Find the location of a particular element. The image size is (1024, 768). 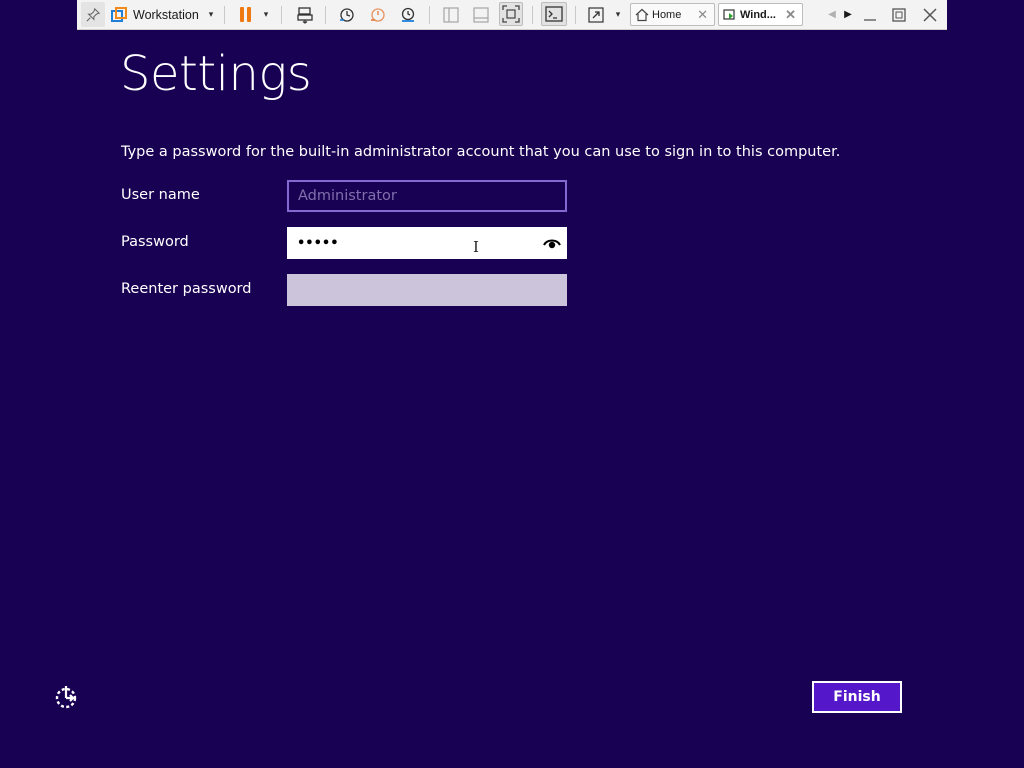

send-keys-icon is located at coordinates (305, 14).